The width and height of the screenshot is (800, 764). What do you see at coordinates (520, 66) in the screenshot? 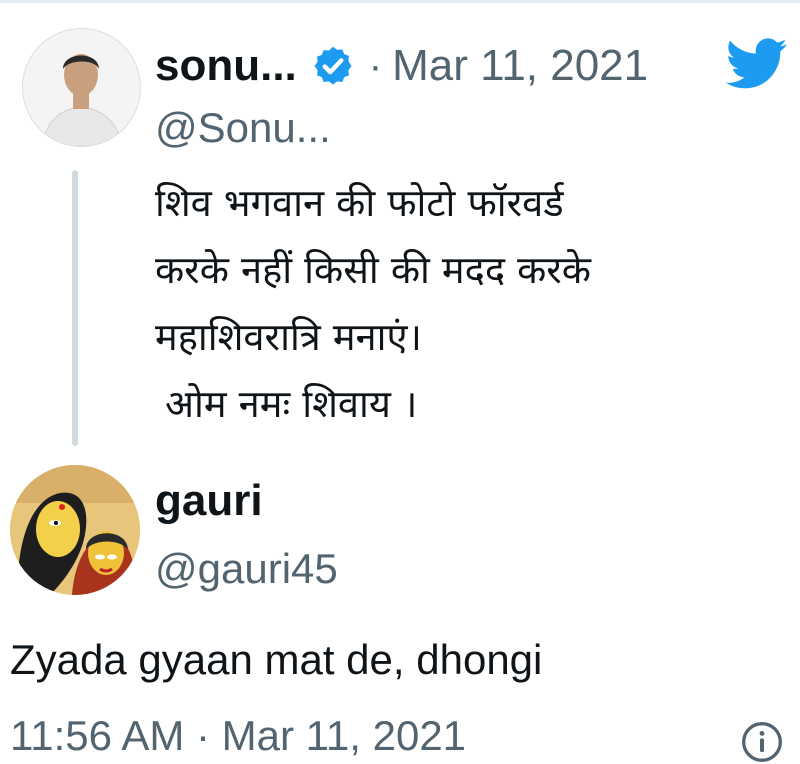
I see `original-tweet-date: Mar 11, 2021` at bounding box center [520, 66].